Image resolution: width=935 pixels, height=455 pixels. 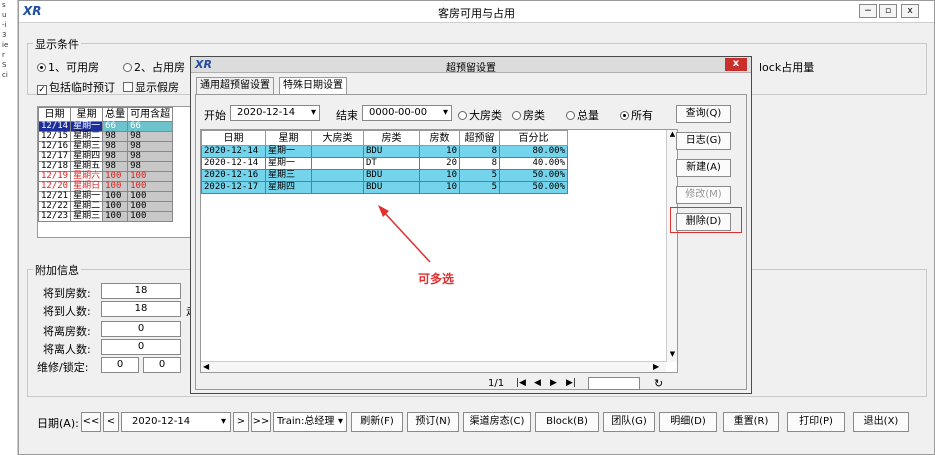 I want to click on exit-button: 退出(X), so click(x=881, y=422).